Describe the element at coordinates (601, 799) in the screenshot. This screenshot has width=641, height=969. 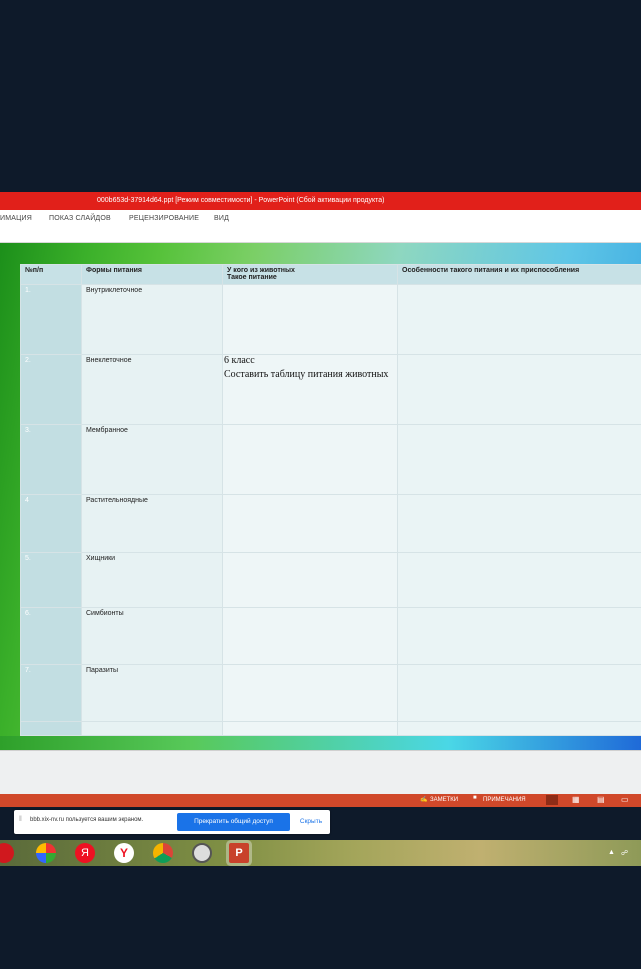
I see `reading-view-icon: ▤` at that location.